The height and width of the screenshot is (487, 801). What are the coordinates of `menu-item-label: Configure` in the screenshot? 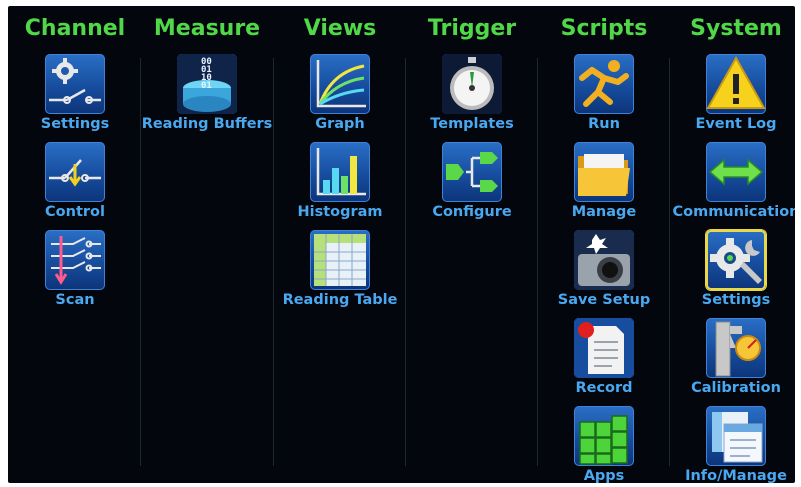 It's located at (472, 212).